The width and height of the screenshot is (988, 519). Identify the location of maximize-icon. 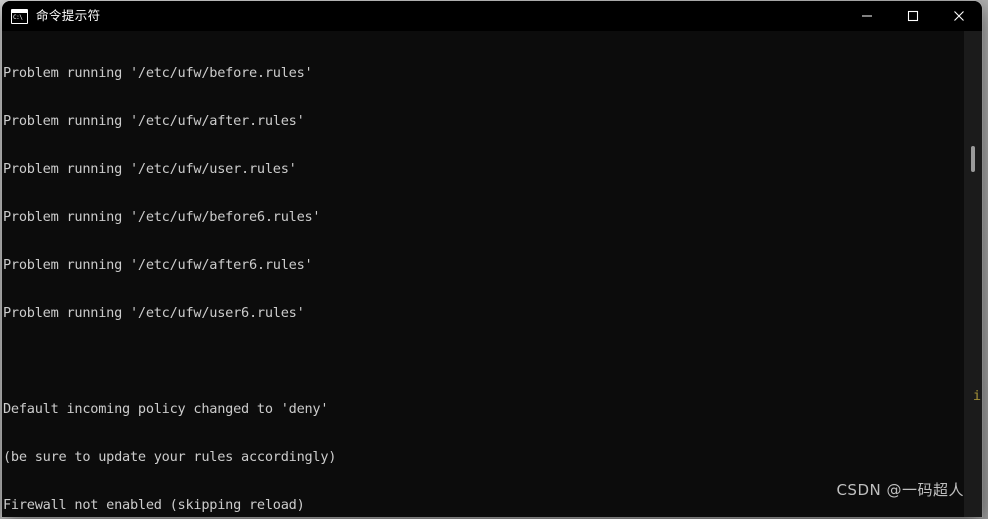
(913, 16).